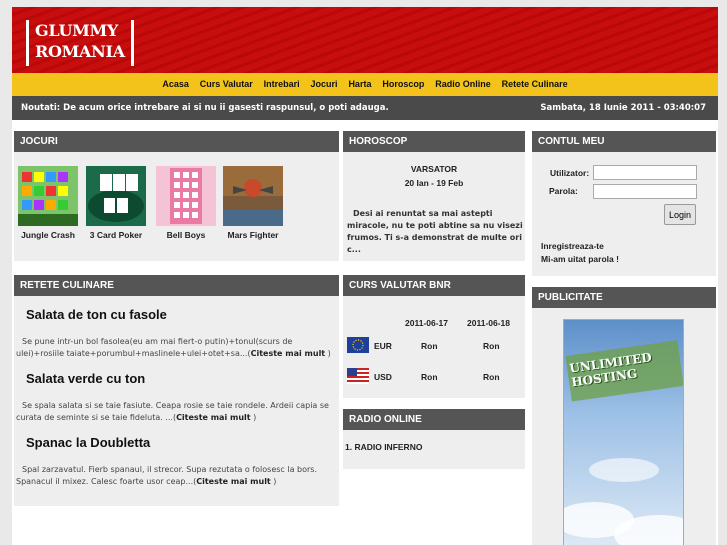 The width and height of the screenshot is (727, 545). I want to click on site-header: GLUMMY ROMANIA, so click(365, 40).